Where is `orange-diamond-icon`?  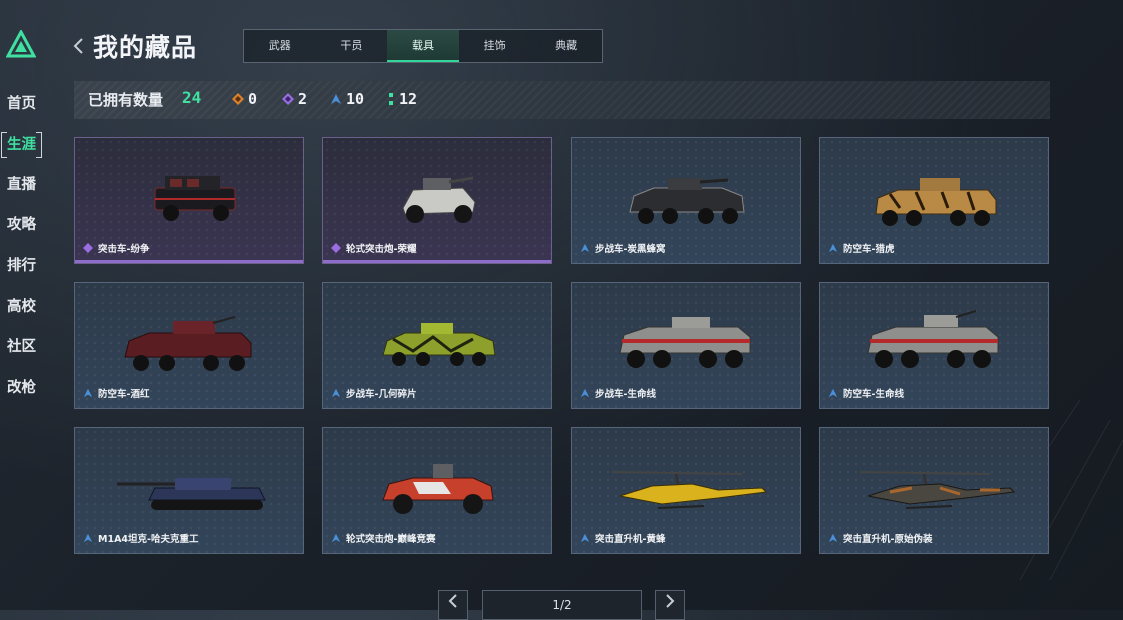
orange-diamond-icon is located at coordinates (238, 99).